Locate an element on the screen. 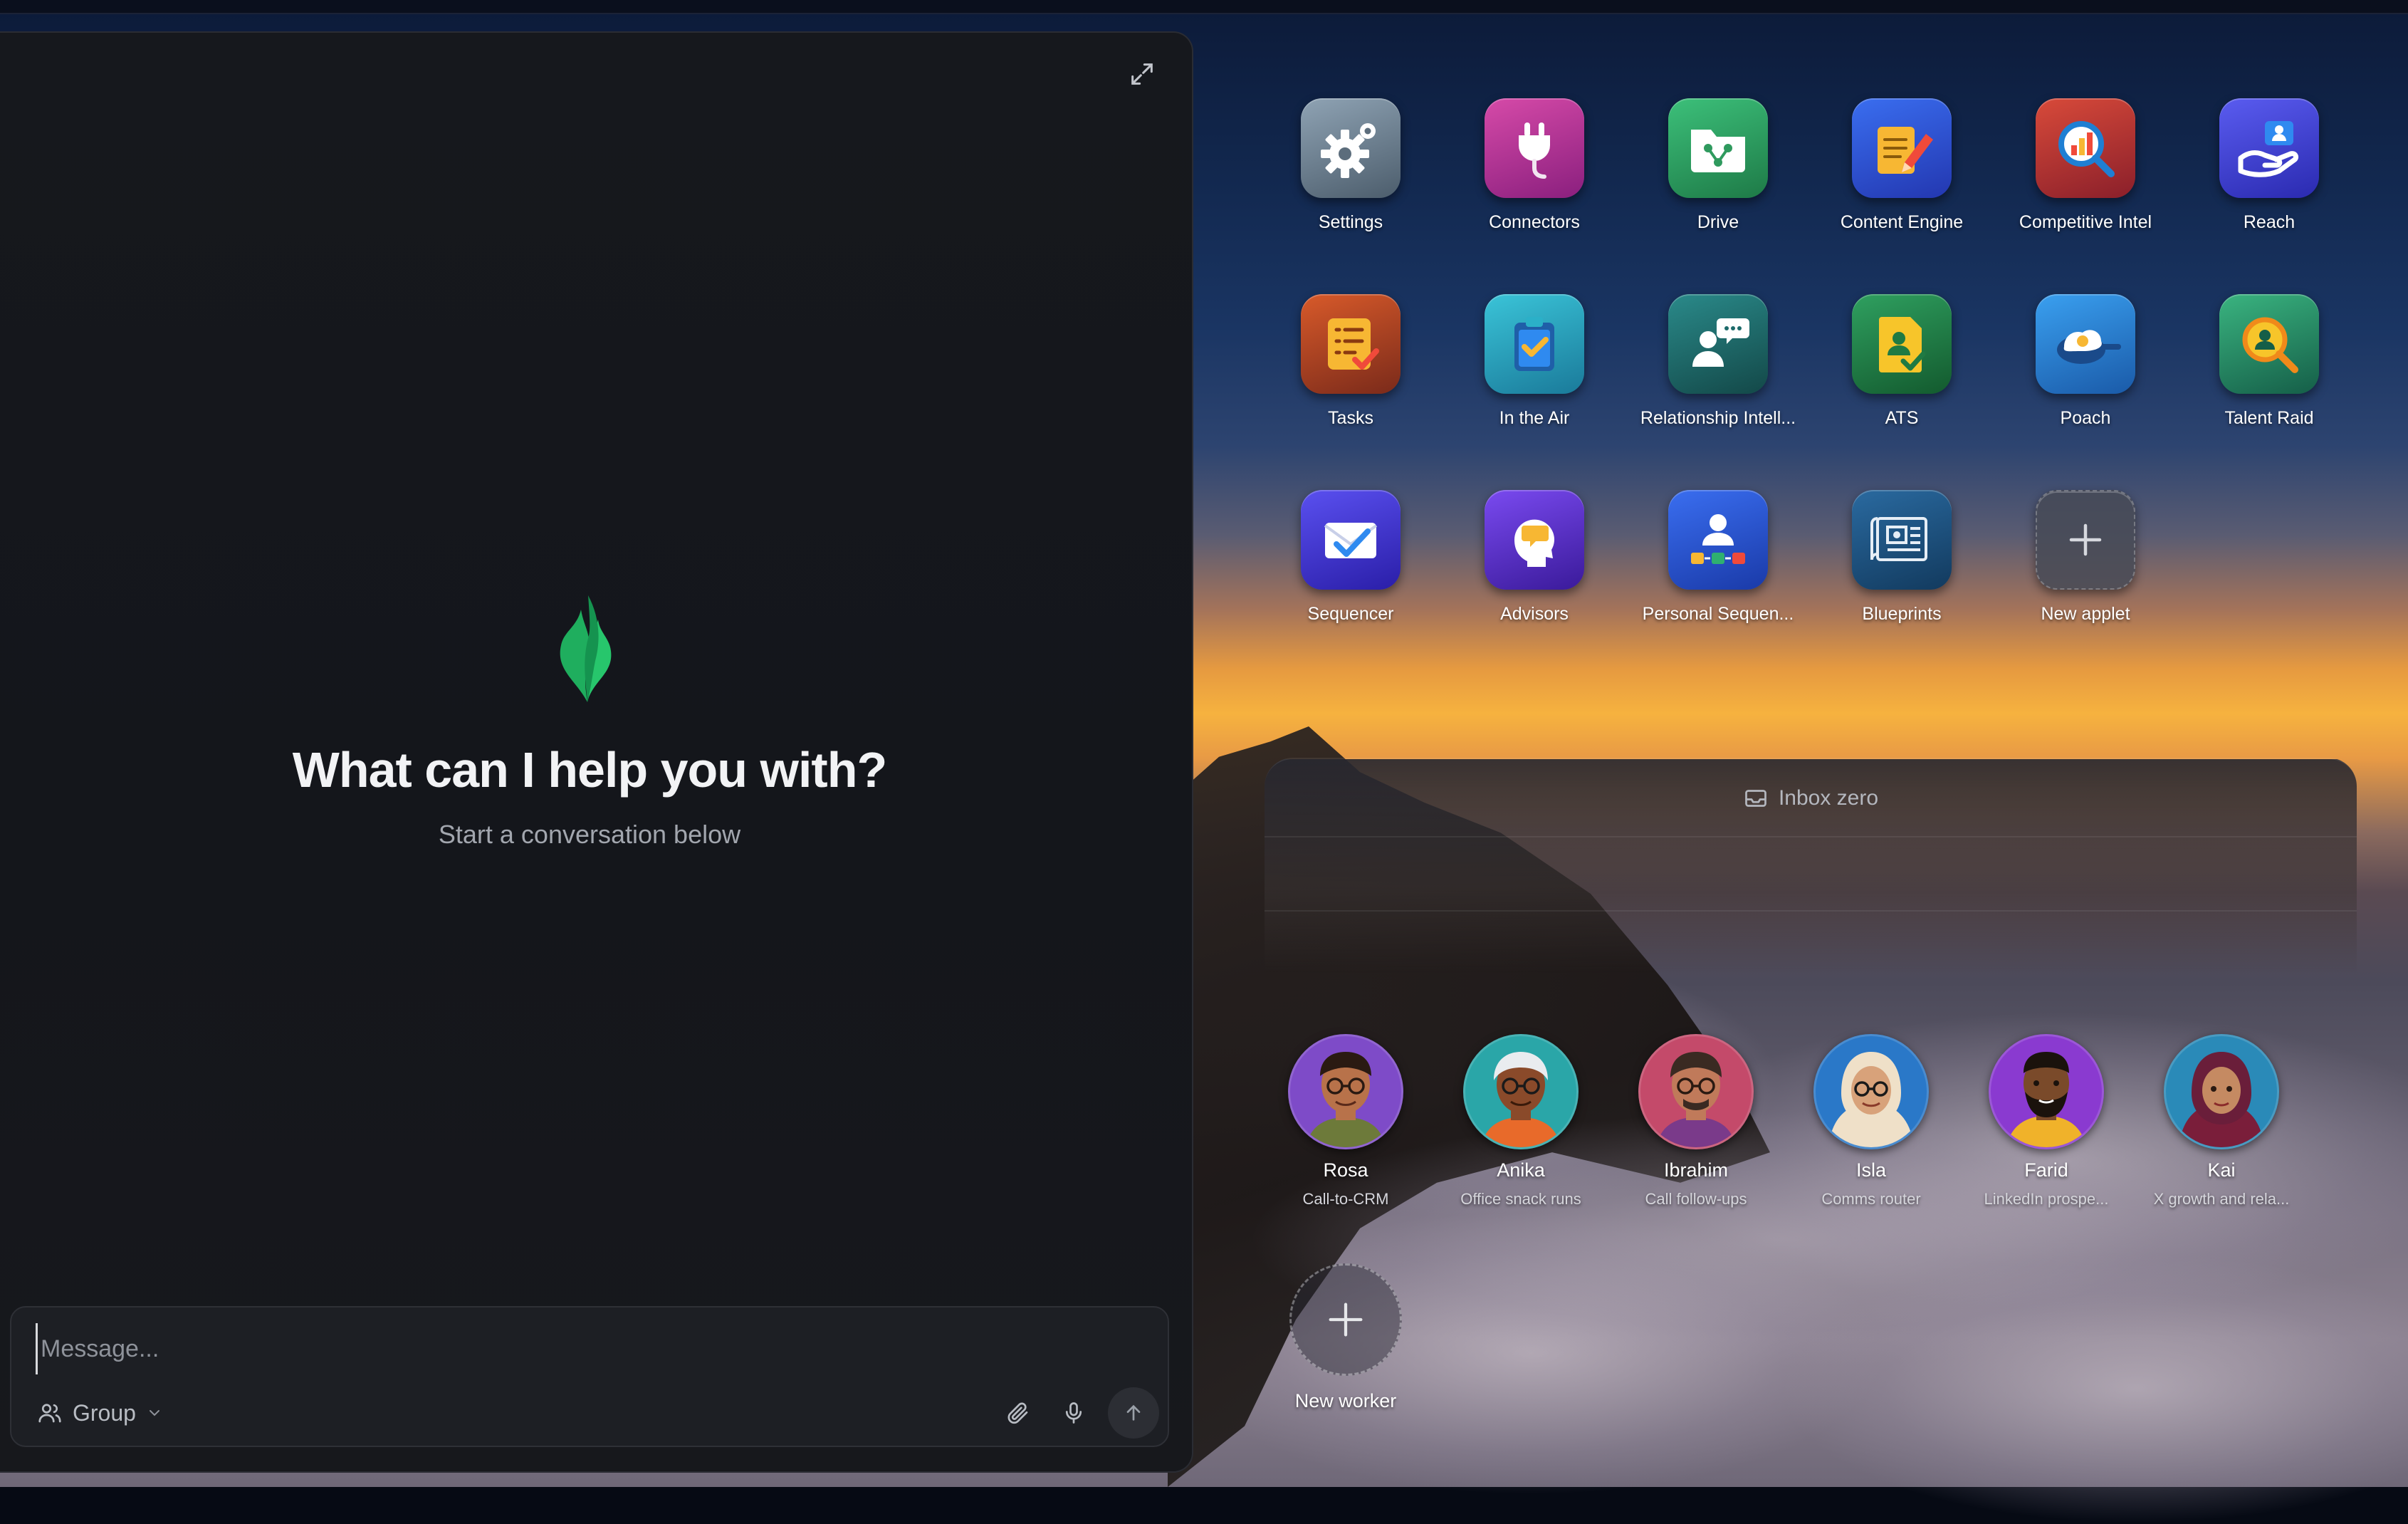 This screenshot has height=1524, width=2408. person-flow-icon is located at coordinates (1718, 540).